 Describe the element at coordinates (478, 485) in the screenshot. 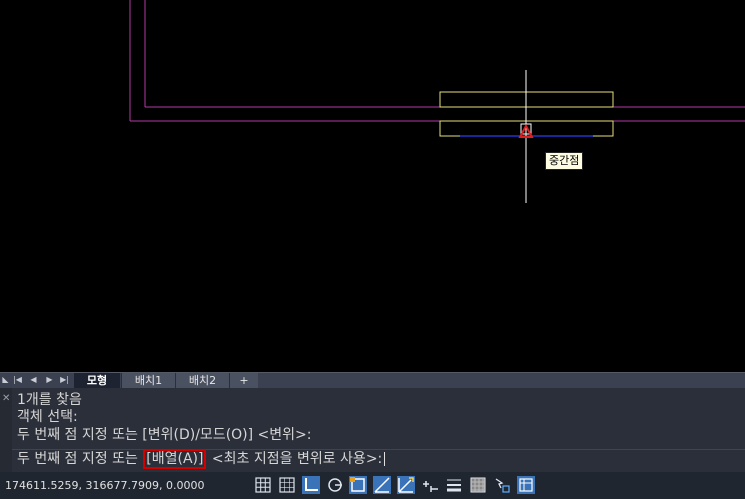

I see `transparency-icon` at that location.